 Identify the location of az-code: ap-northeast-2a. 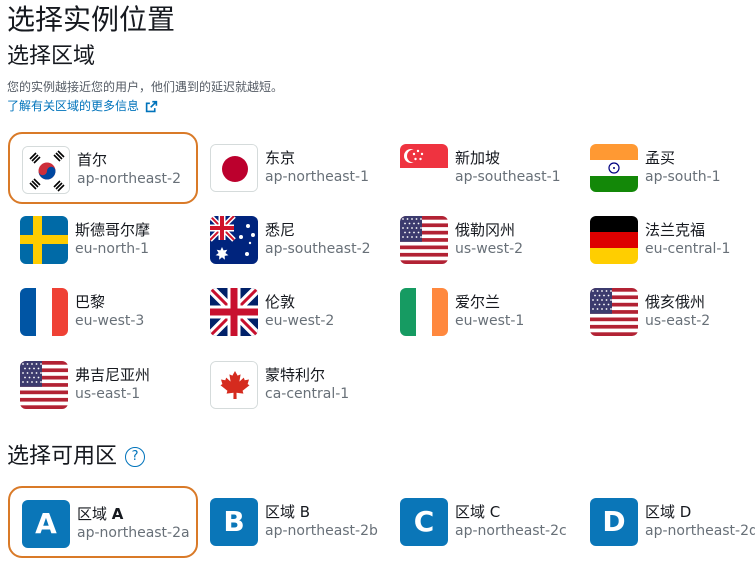
(133, 533).